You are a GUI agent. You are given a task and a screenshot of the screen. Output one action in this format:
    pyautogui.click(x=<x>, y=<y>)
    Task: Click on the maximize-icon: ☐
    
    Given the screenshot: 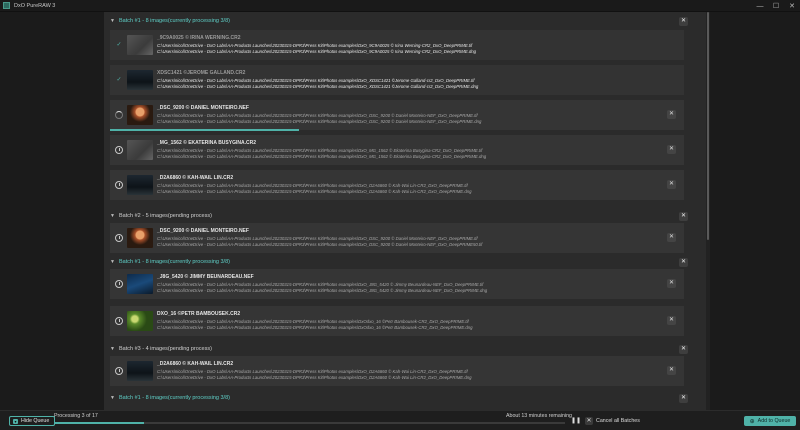 What is the action you would take?
    pyautogui.click(x=776, y=6)
    